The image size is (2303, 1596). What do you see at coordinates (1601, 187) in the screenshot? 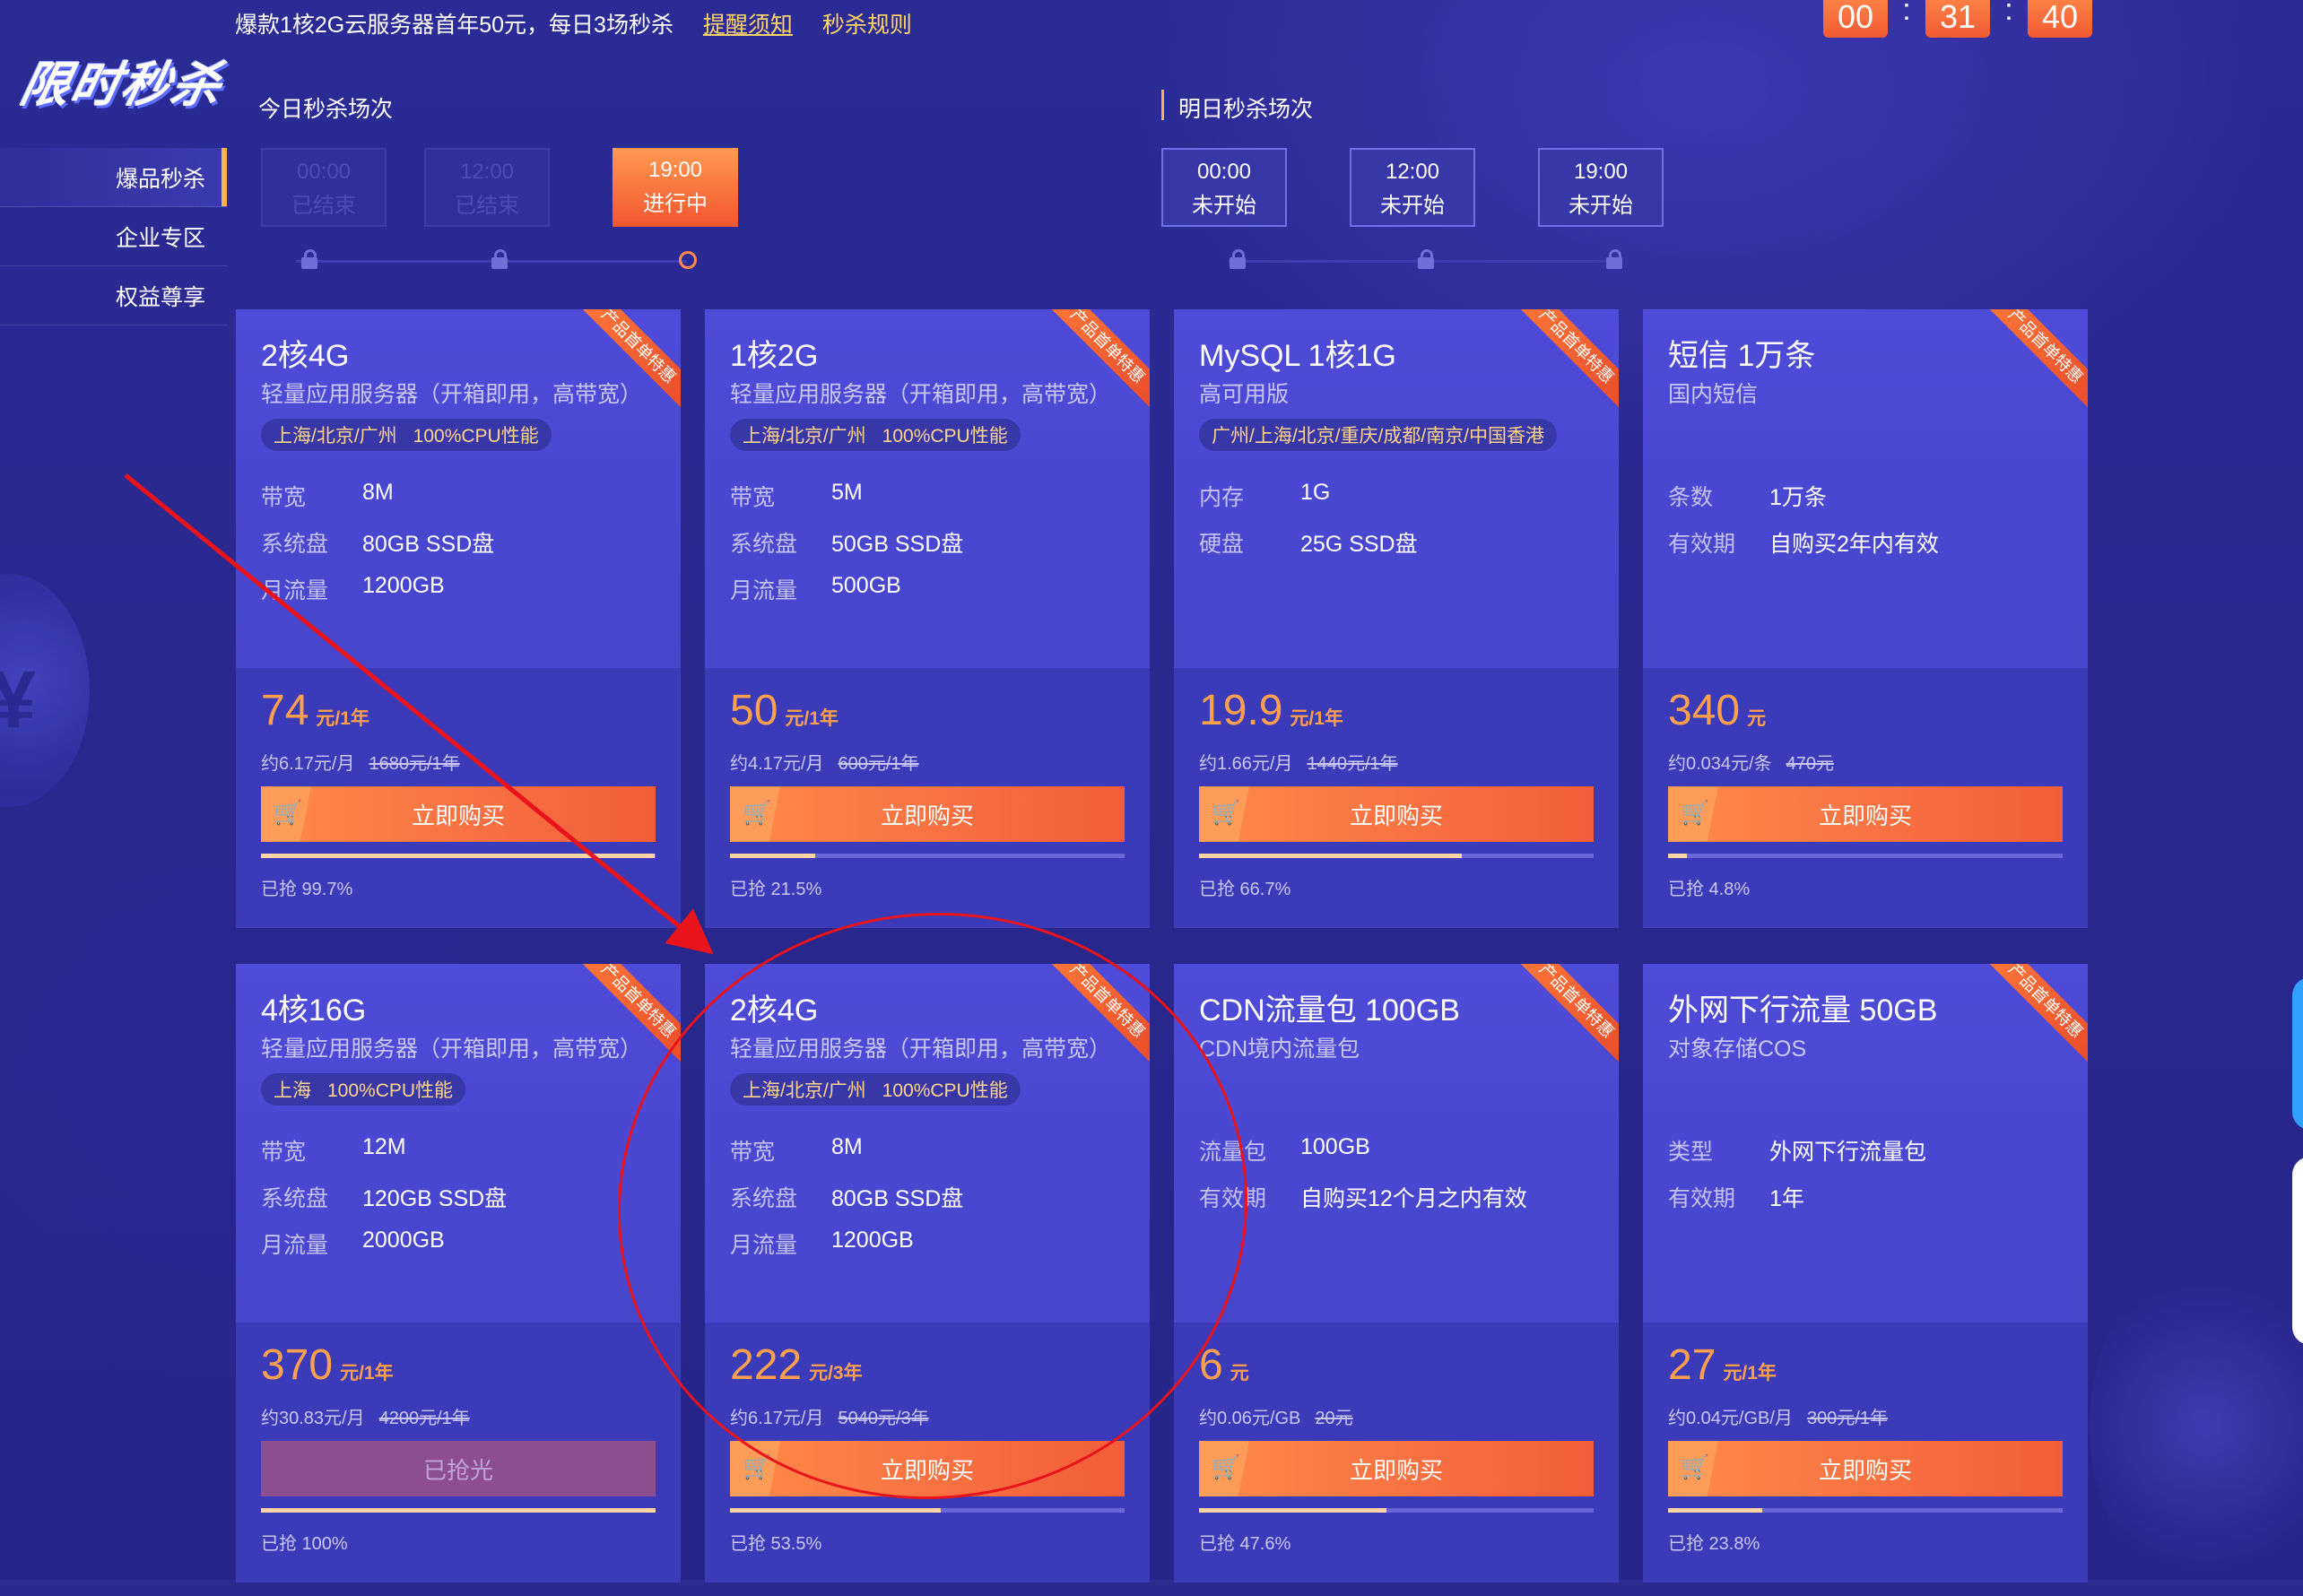
I see `session-tomorrow-1900: 19:00 未开始` at bounding box center [1601, 187].